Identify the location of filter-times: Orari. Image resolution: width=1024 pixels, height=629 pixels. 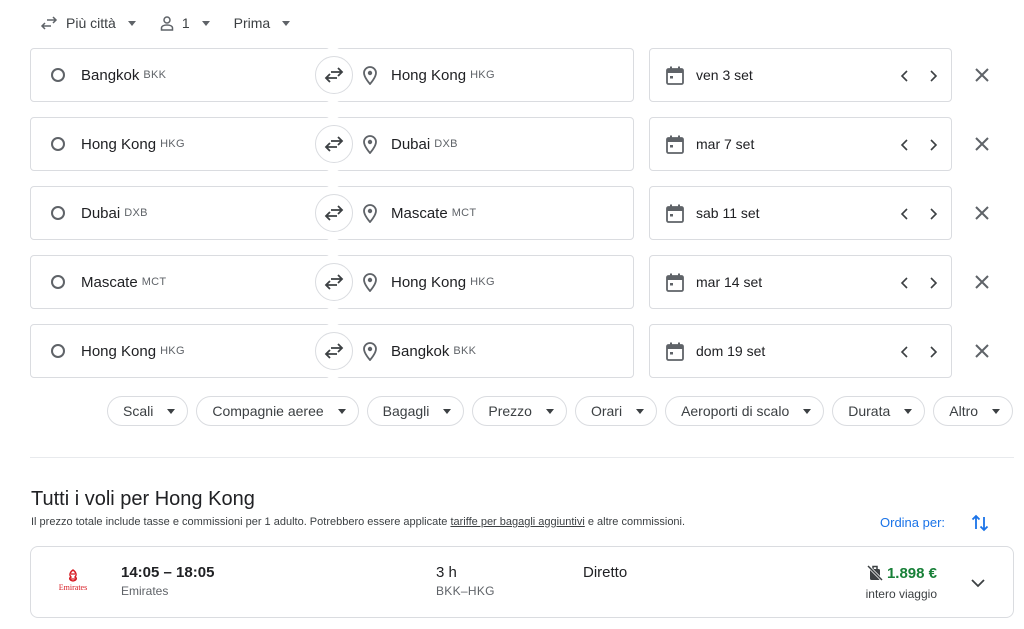
(616, 411).